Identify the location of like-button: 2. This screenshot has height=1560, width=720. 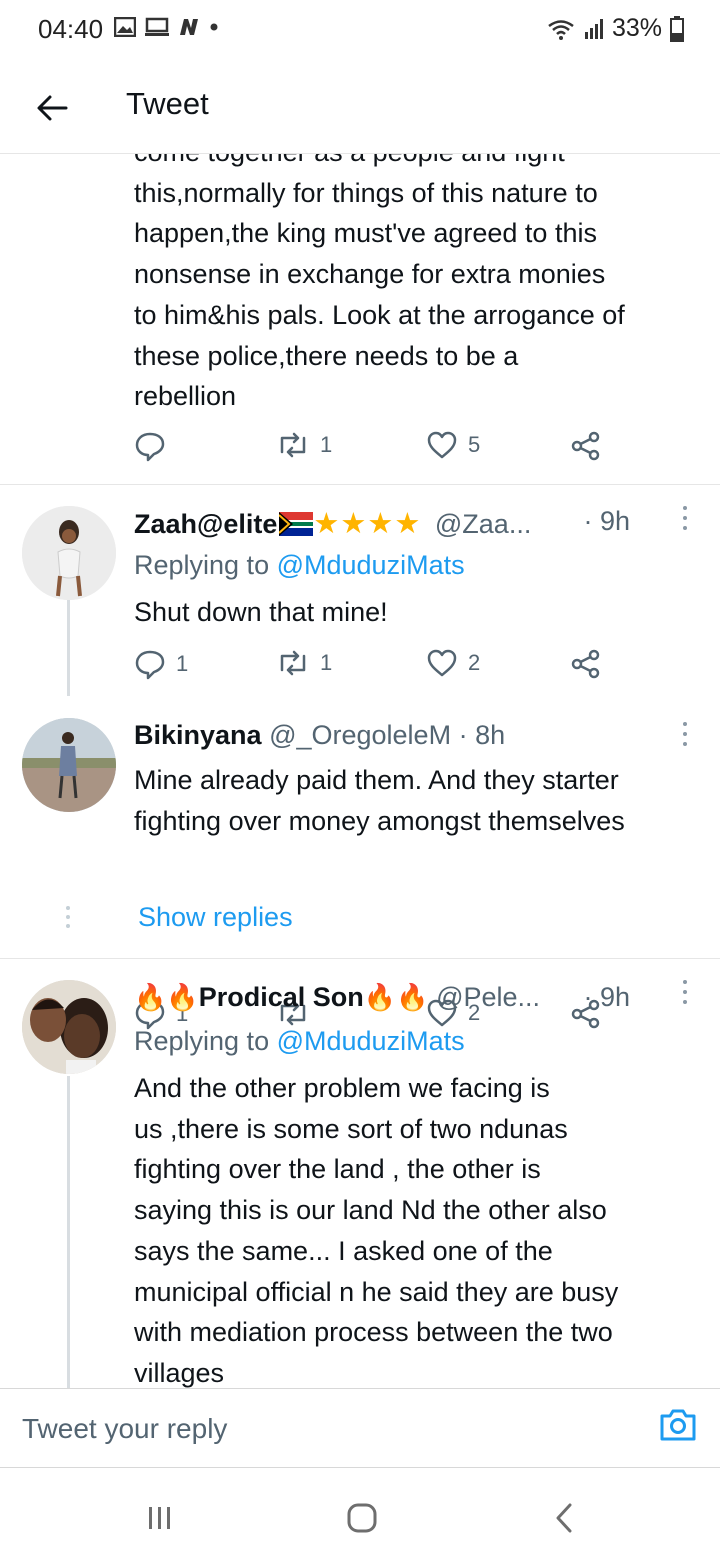
(453, 663).